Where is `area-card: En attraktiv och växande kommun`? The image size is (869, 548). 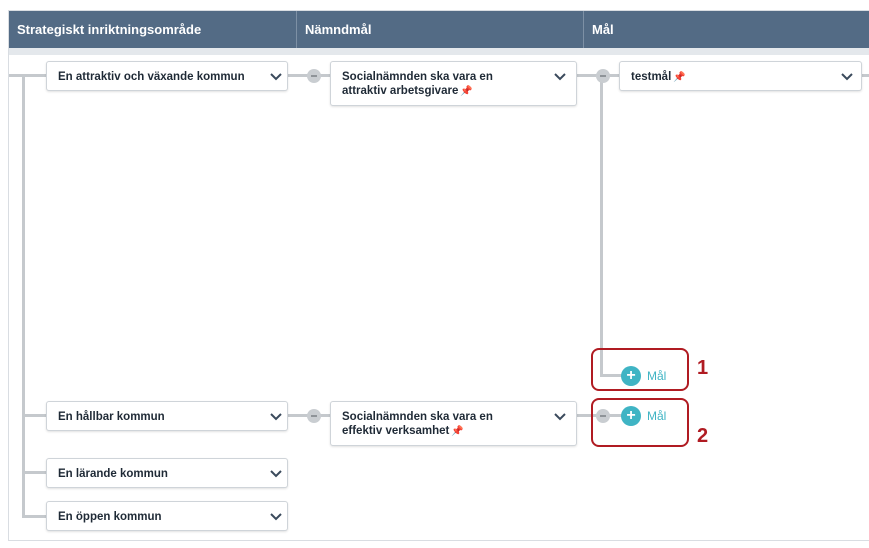 area-card: En attraktiv och växande kommun is located at coordinates (167, 76).